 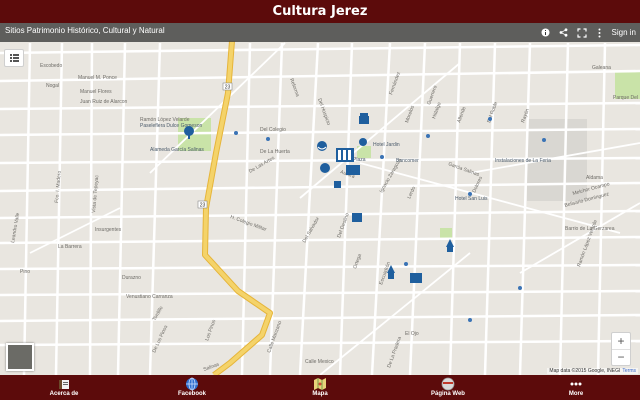 What do you see at coordinates (64, 394) in the screenshot?
I see `nav-label: Acerca de` at bounding box center [64, 394].